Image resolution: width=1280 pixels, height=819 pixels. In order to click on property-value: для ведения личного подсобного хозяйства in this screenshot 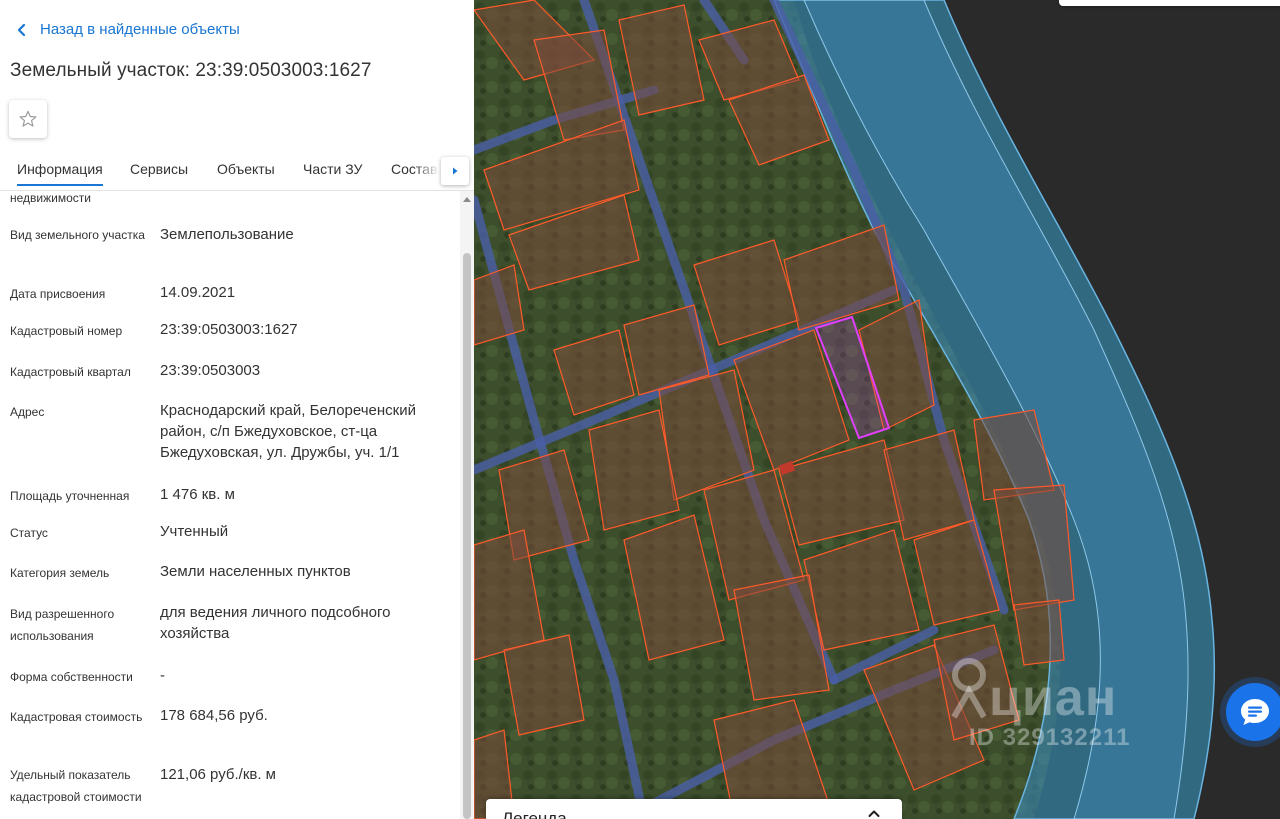, I will do `click(275, 623)`.